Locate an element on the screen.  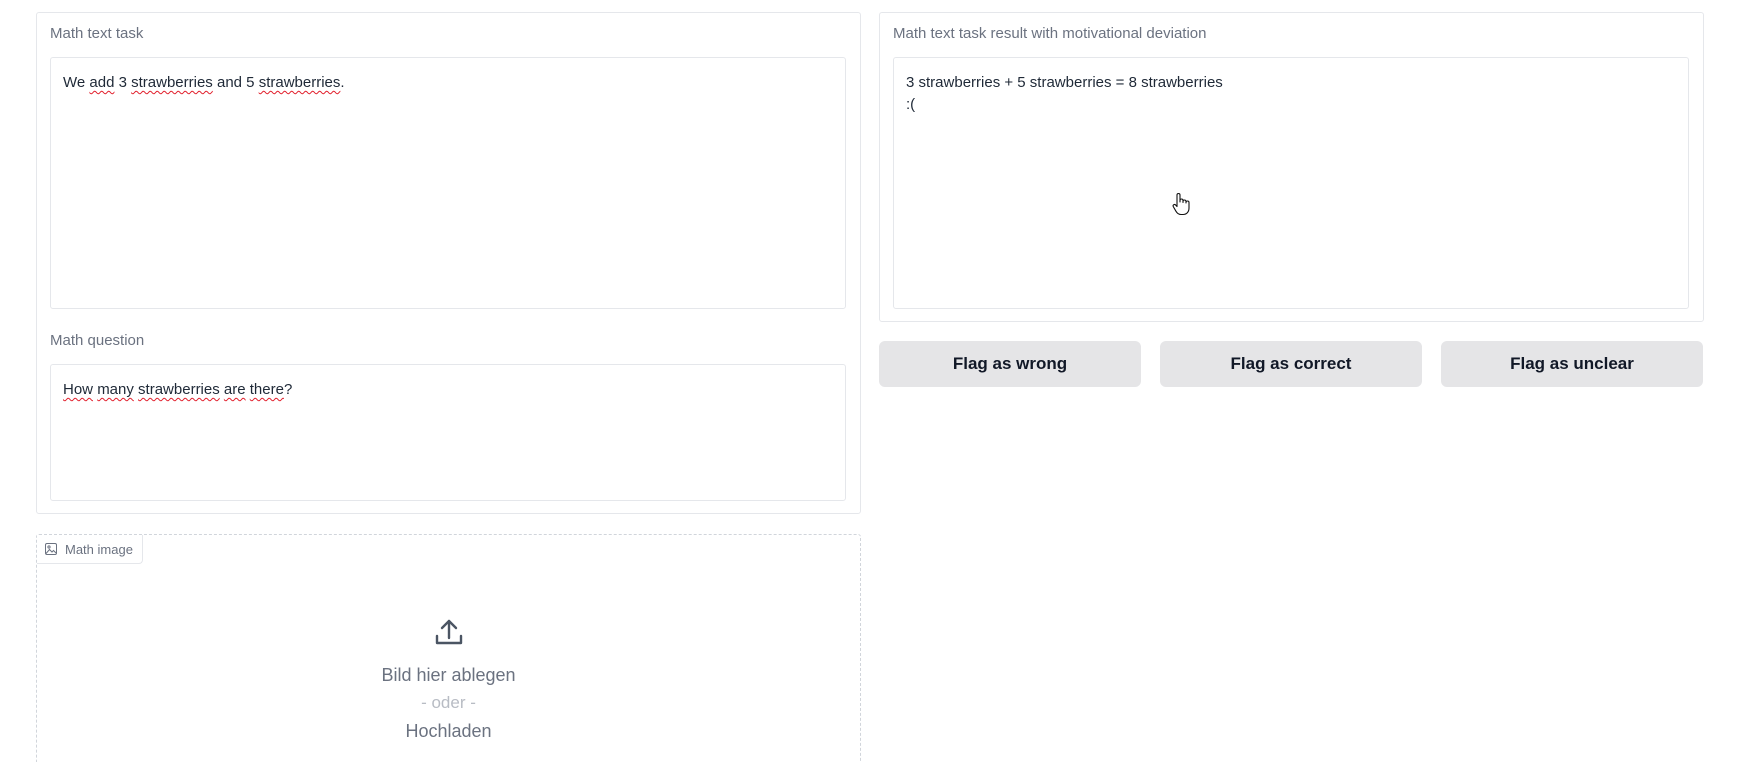
flag-correct-button: Flag as correct is located at coordinates (1291, 364).